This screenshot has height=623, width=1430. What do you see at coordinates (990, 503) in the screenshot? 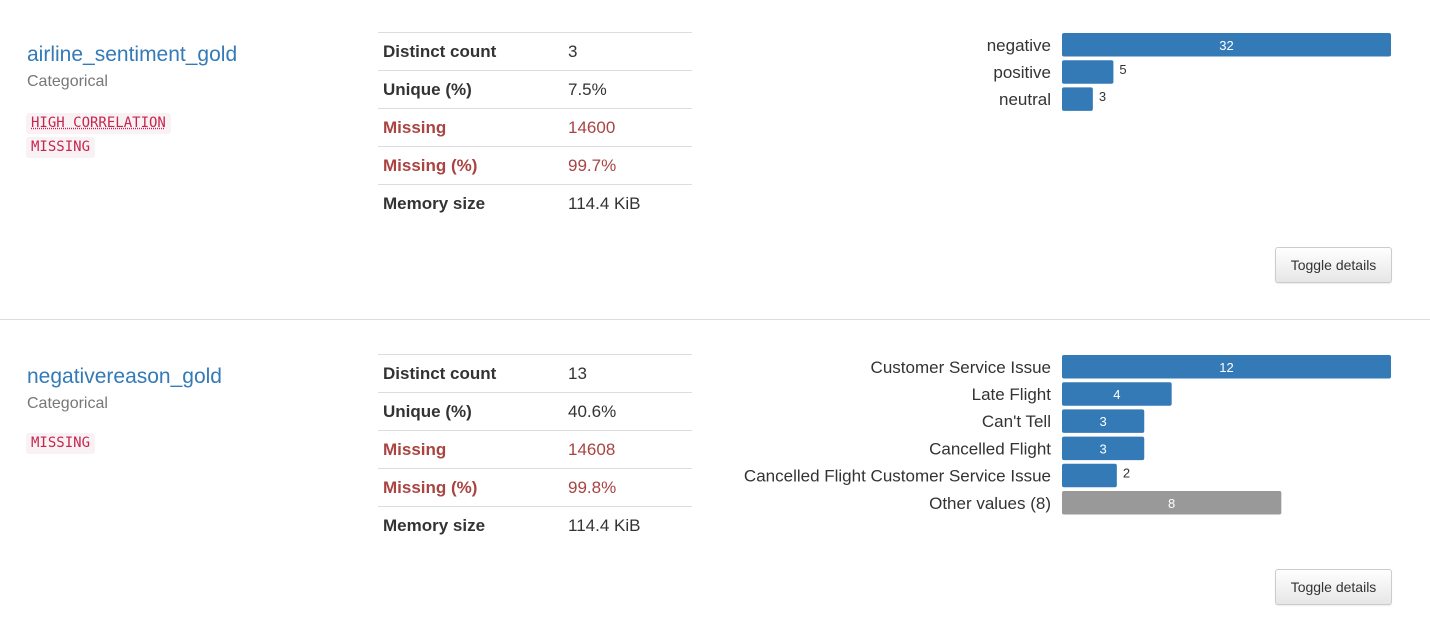
I see `bar-category-label: Other values (8)` at bounding box center [990, 503].